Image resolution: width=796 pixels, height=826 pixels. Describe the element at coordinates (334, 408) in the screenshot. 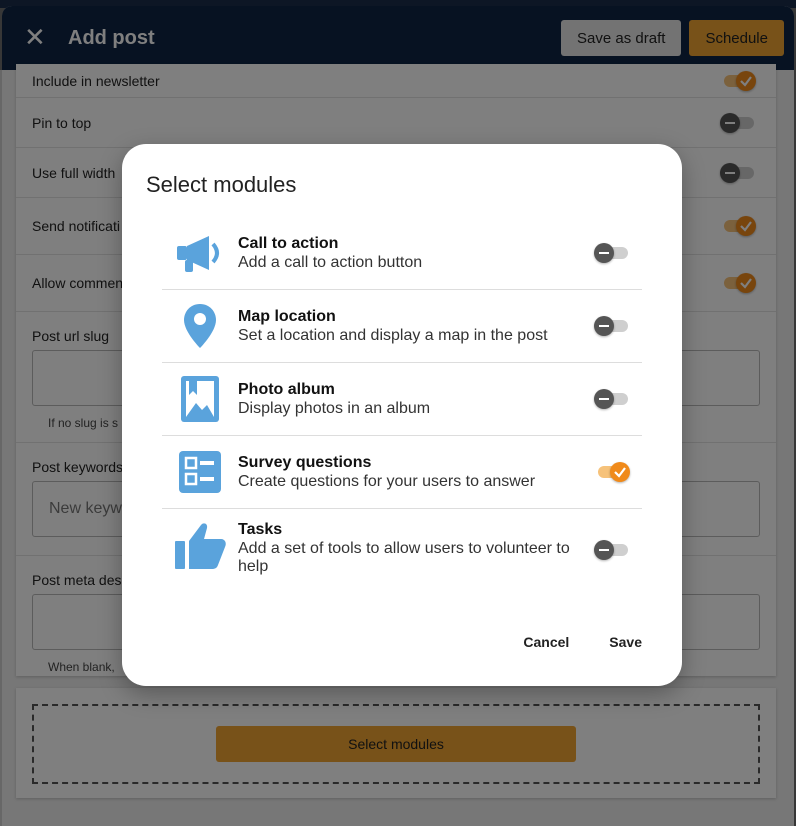

I see `module-description: Display photos in an album` at that location.